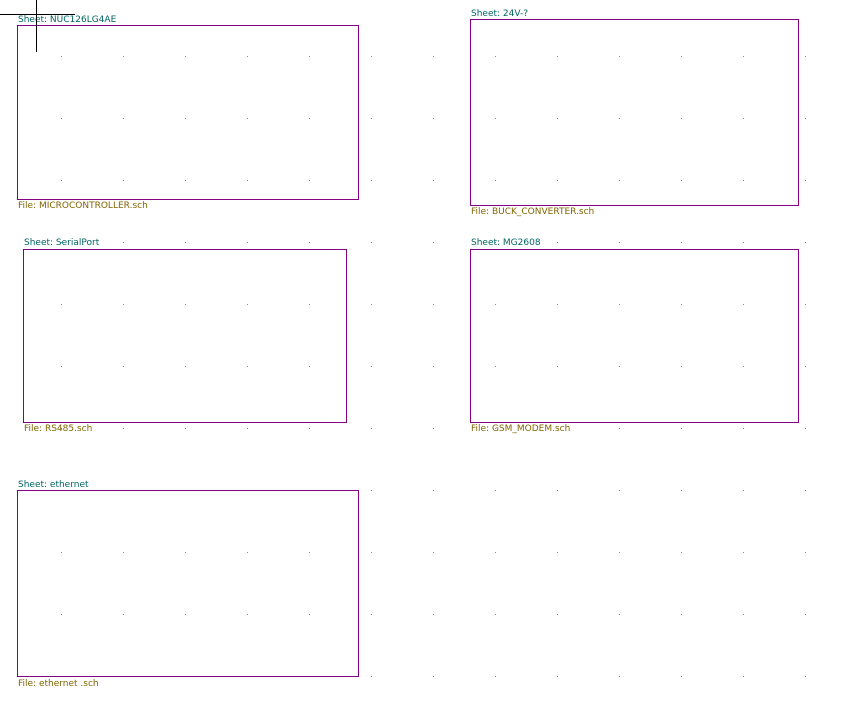 The height and width of the screenshot is (710, 849). Describe the element at coordinates (36, 26) in the screenshot. I see `crosshair-cursor-vertical` at that location.